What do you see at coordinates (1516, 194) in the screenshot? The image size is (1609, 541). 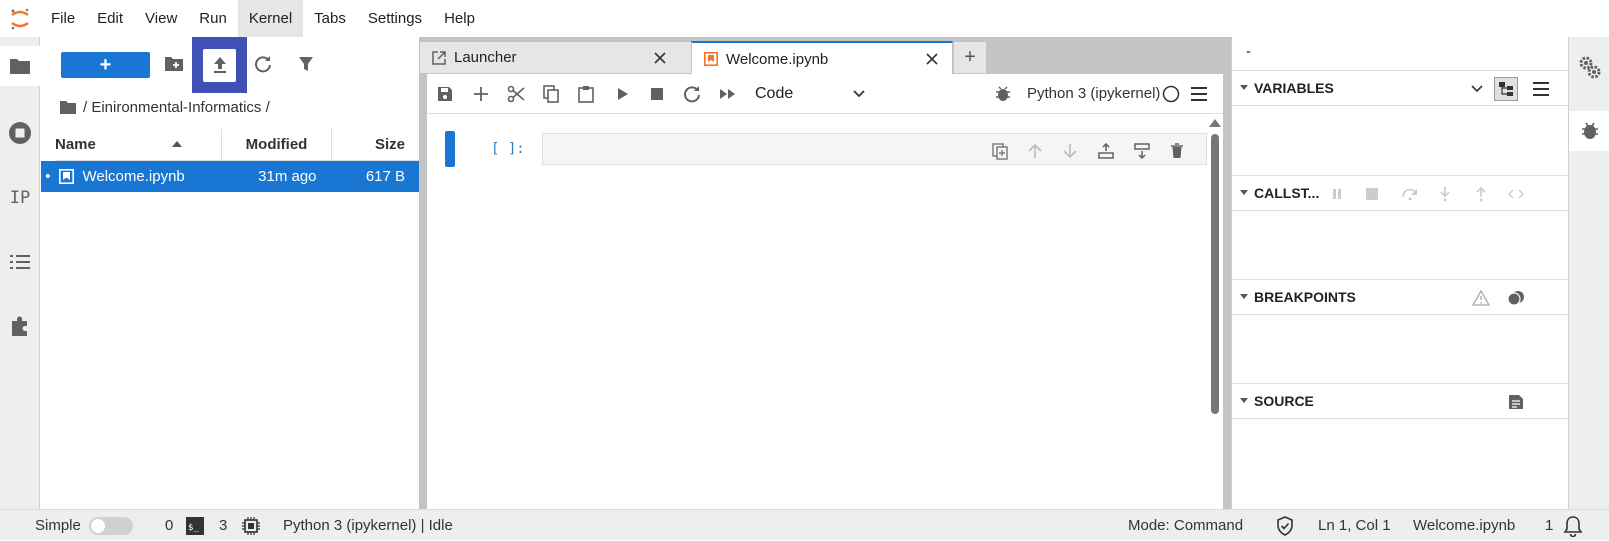 I see `evaluate-code-icon` at bounding box center [1516, 194].